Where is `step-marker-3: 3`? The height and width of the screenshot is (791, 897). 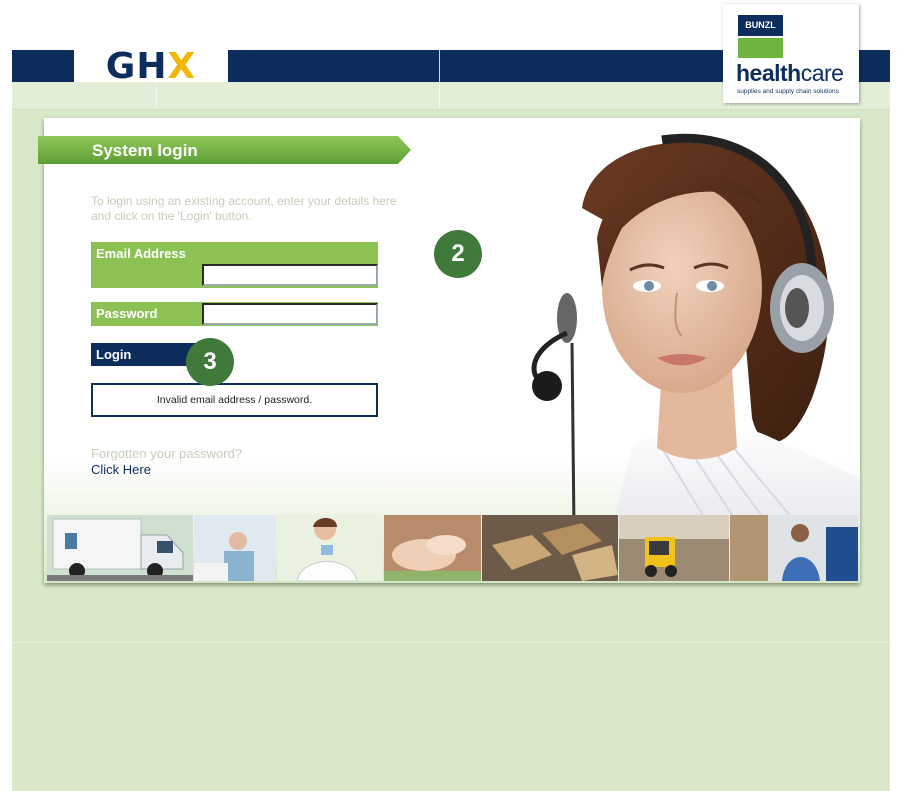 step-marker-3: 3 is located at coordinates (210, 362).